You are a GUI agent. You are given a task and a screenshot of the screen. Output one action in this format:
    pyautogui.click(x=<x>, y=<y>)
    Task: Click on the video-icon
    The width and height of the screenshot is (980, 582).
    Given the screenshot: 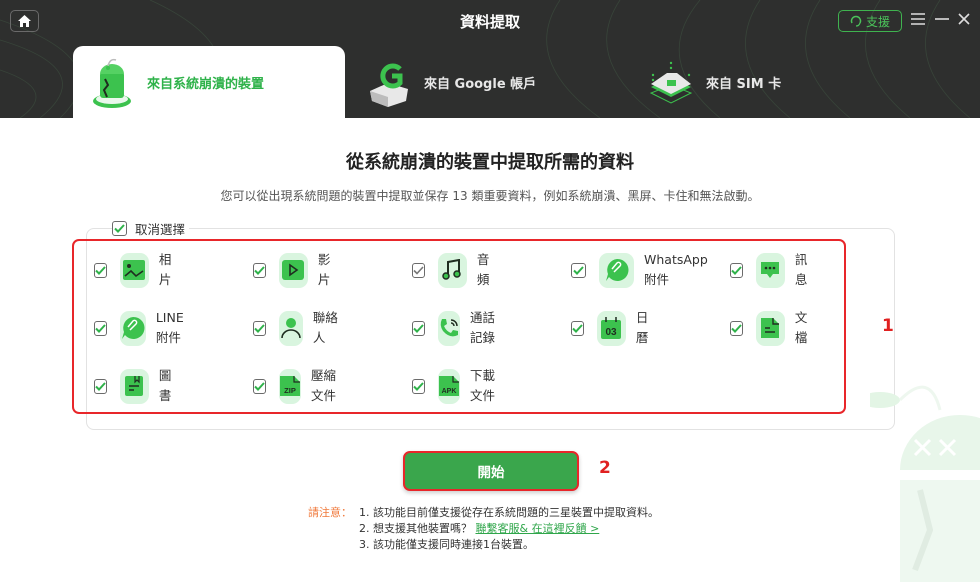 What is the action you would take?
    pyautogui.click(x=293, y=270)
    